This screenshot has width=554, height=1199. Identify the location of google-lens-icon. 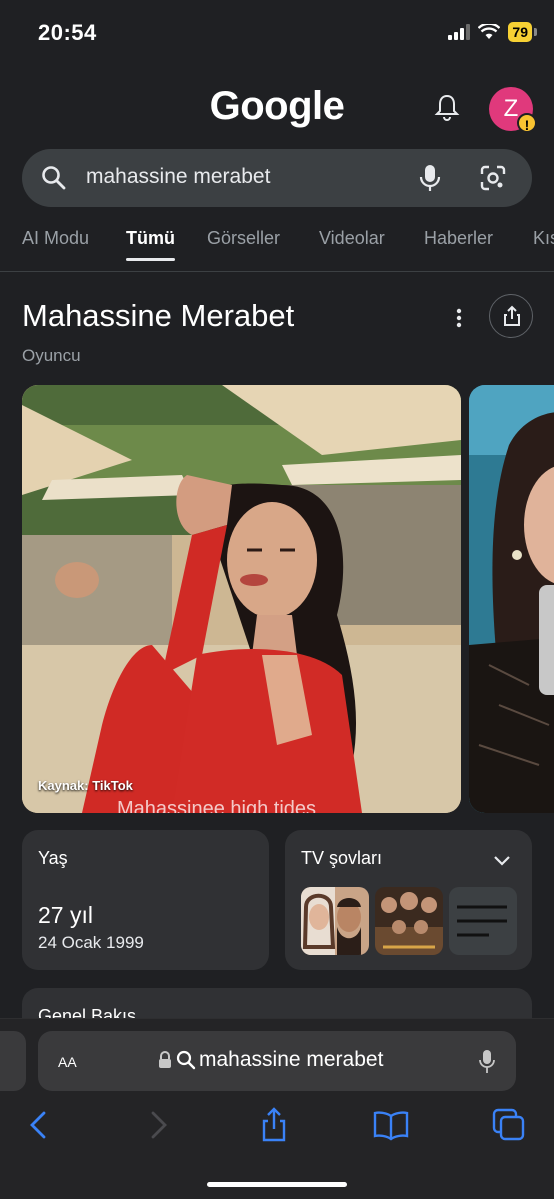
(493, 178).